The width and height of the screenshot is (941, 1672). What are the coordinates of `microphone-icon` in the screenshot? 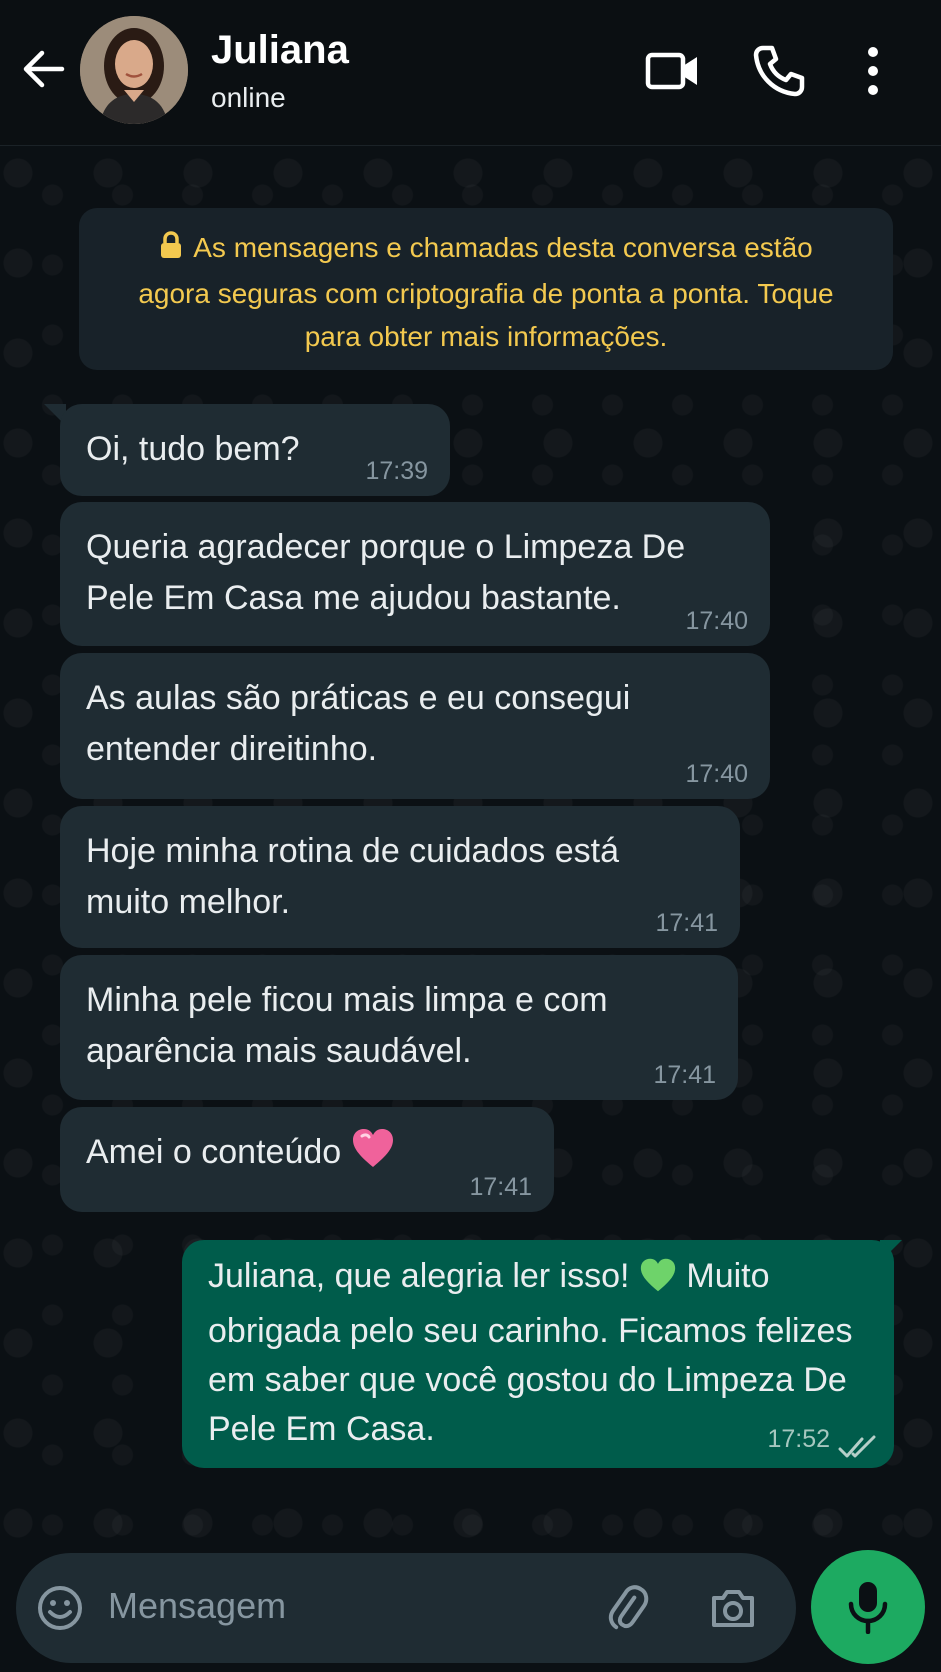 It's located at (868, 1608).